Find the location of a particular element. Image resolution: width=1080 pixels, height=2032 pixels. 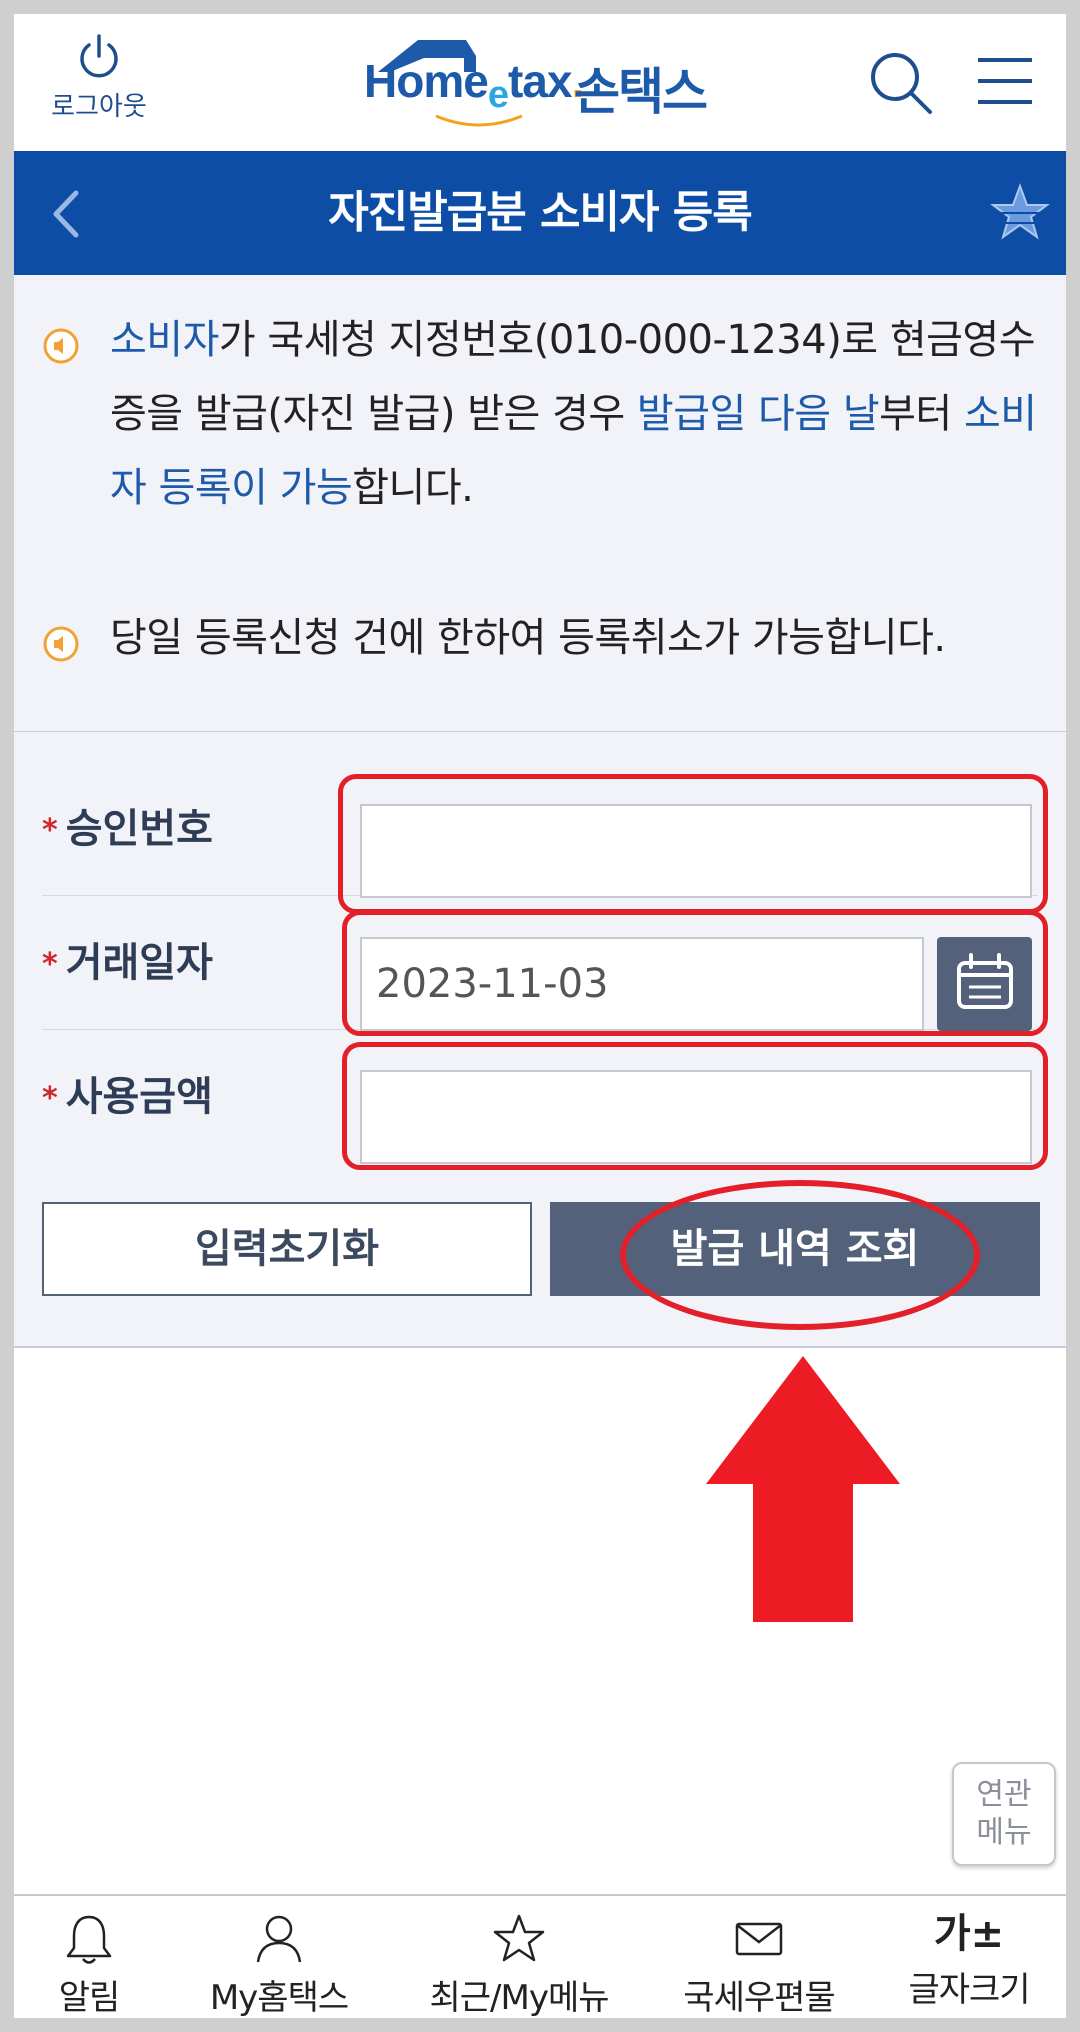

logout-button: 로그아웃 is located at coordinates (99, 87).